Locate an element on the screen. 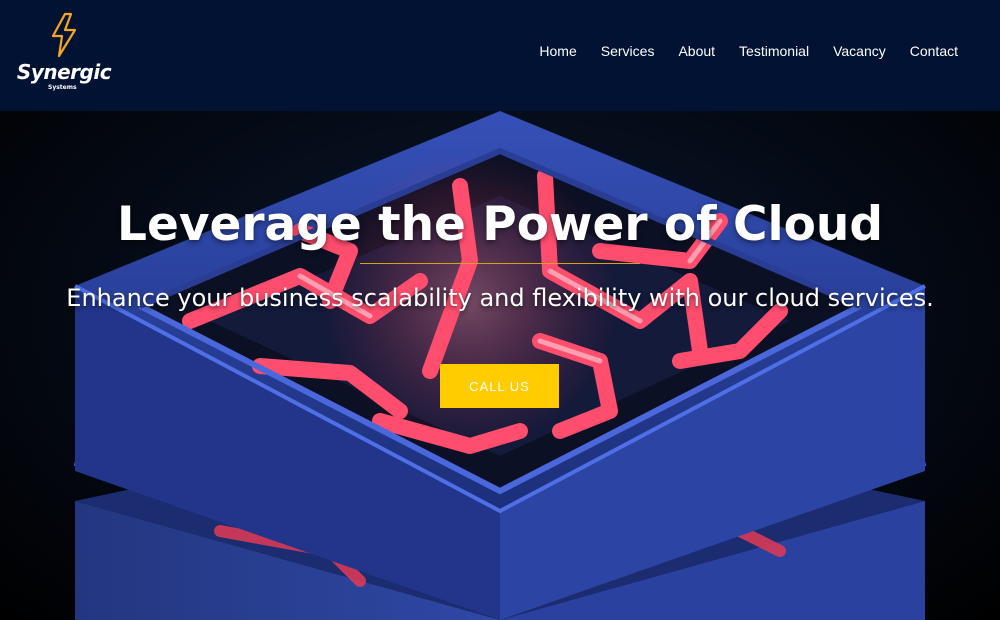 The image size is (1000, 620). nav-link-contact: Contact is located at coordinates (934, 51).